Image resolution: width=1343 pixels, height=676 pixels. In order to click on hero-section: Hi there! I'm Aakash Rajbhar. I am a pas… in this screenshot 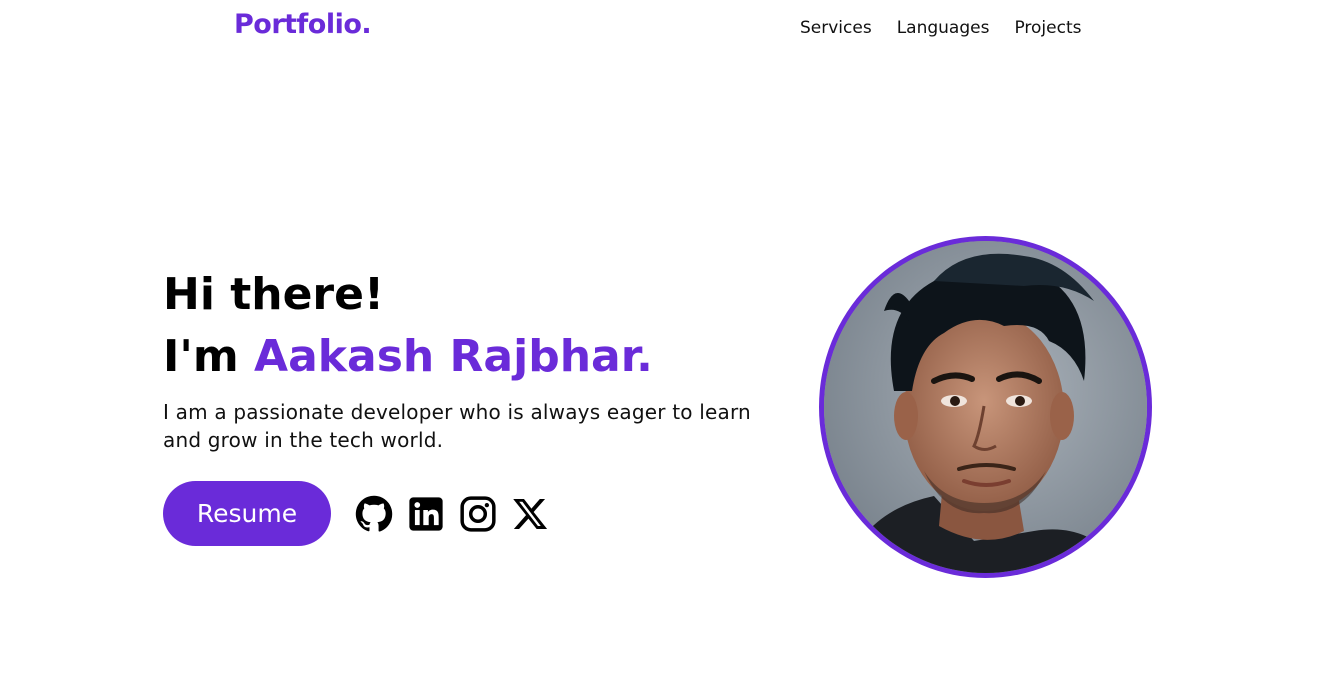, I will do `click(463, 359)`.